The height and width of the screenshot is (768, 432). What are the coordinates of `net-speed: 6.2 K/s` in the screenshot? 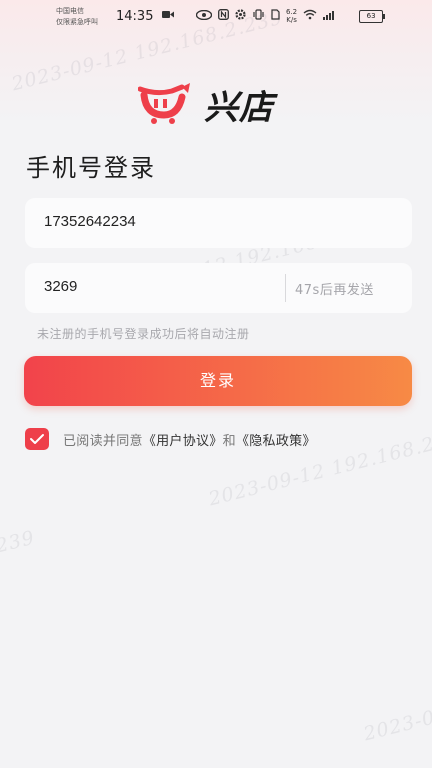 It's located at (291, 16).